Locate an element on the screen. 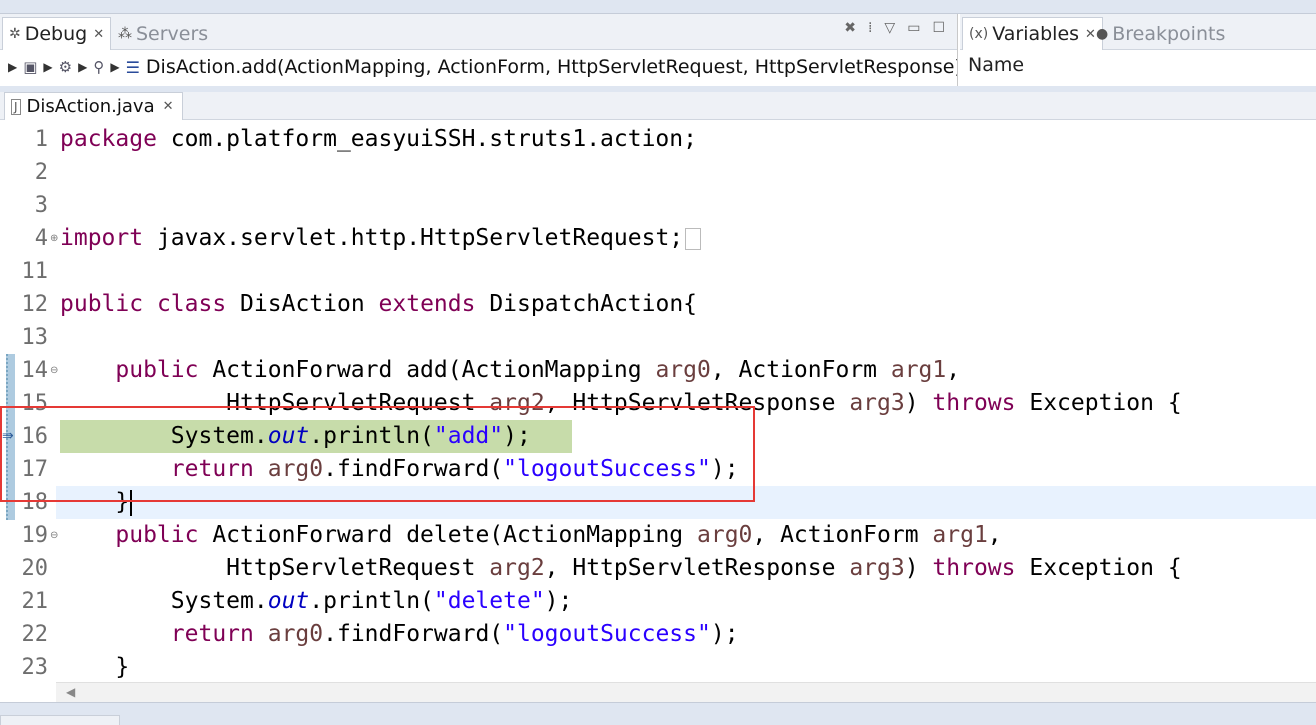 The height and width of the screenshot is (725, 1316). tab-variables-label: Variables is located at coordinates (1036, 34).